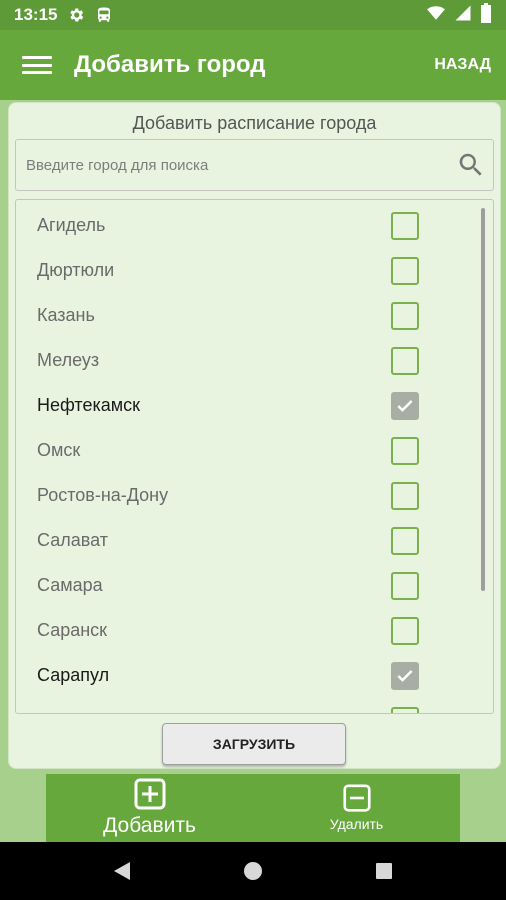 This screenshot has width=506, height=900. What do you see at coordinates (254, 450) in the screenshot?
I see `list-item: Омск` at bounding box center [254, 450].